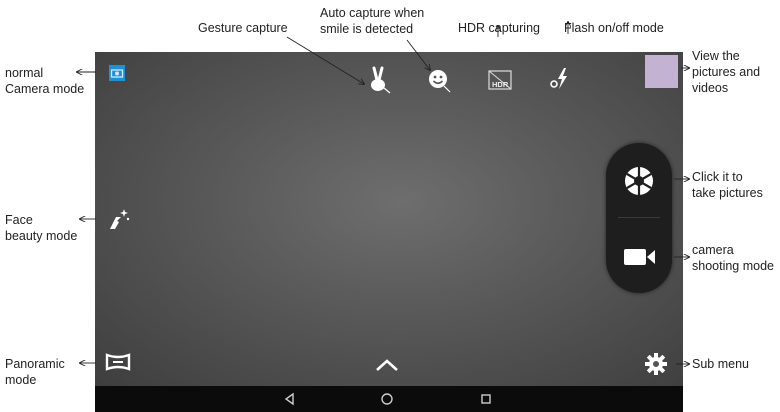 The width and height of the screenshot is (780, 412). Describe the element at coordinates (499, 28) in the screenshot. I see `label-hdr-capturing: HDR capturing` at that location.